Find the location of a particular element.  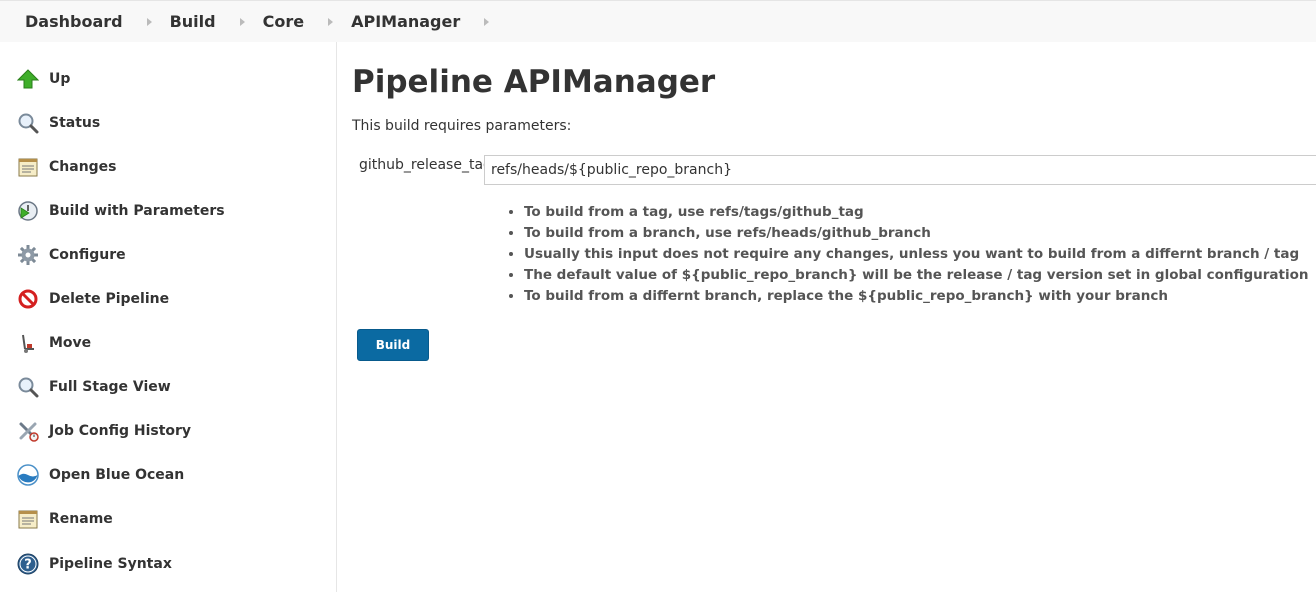

sidebar-item-label: Configure is located at coordinates (87, 255).